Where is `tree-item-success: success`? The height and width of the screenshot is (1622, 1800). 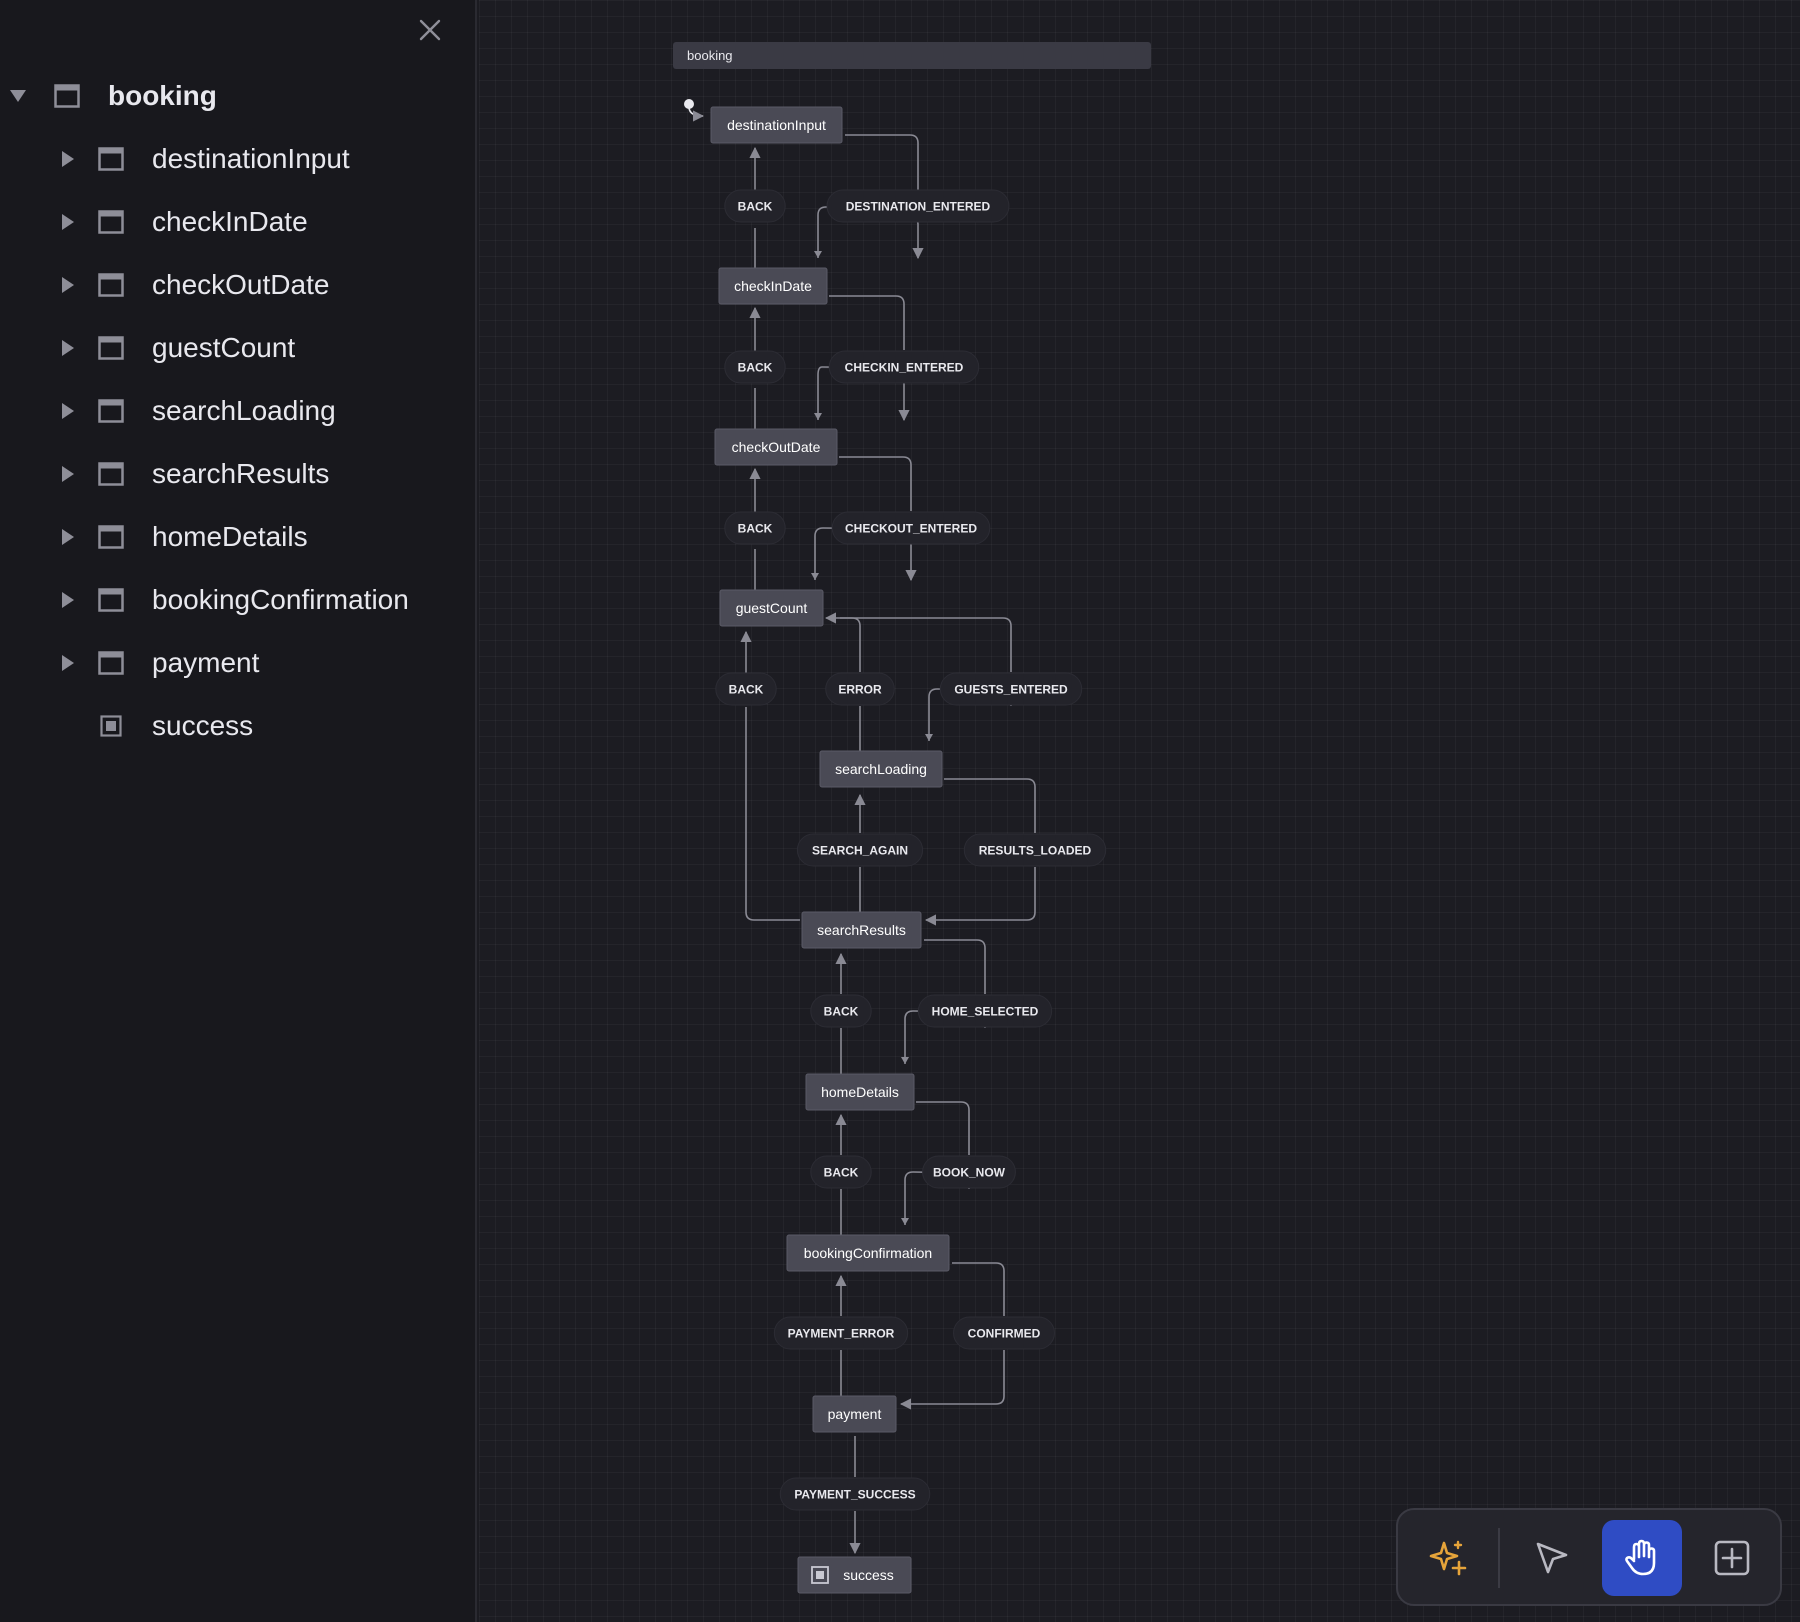 tree-item-success: success is located at coordinates (154, 726).